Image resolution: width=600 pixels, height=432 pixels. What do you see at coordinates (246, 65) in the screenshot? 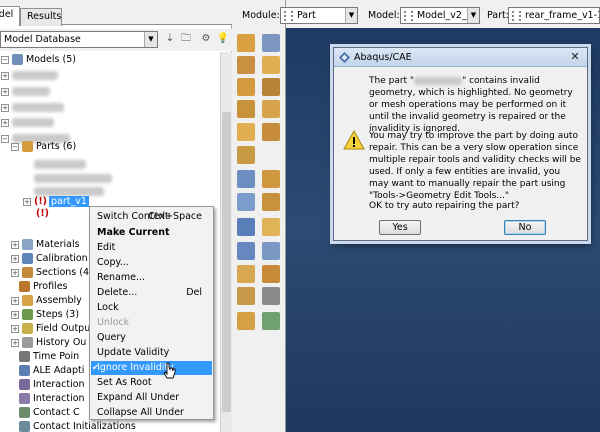
I see `solid-extrude-icon` at bounding box center [246, 65].